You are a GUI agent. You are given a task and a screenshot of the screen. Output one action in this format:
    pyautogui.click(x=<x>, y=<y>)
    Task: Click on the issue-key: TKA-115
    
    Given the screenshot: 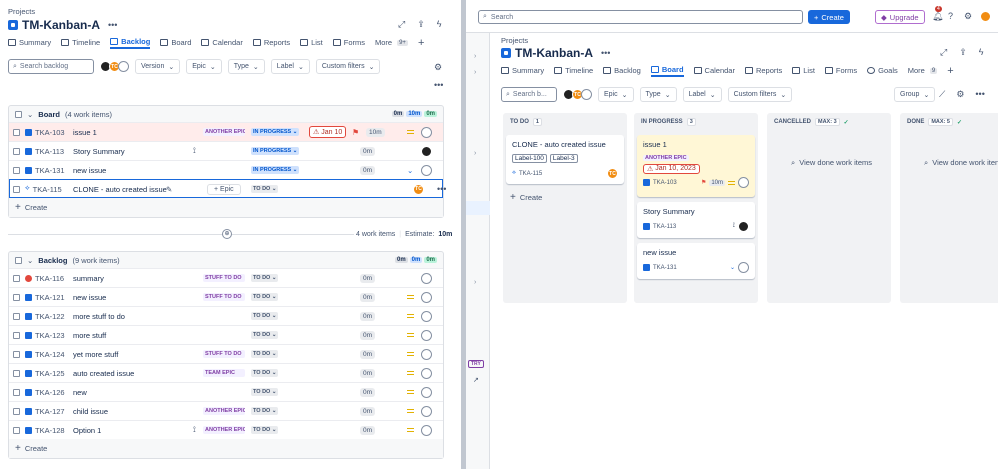 What is the action you would take?
    pyautogui.click(x=530, y=174)
    